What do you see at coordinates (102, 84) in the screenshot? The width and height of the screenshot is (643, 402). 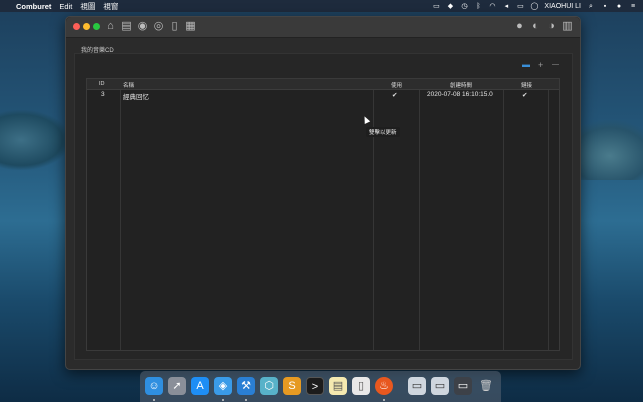 I see `col-header-id: ID` at bounding box center [102, 84].